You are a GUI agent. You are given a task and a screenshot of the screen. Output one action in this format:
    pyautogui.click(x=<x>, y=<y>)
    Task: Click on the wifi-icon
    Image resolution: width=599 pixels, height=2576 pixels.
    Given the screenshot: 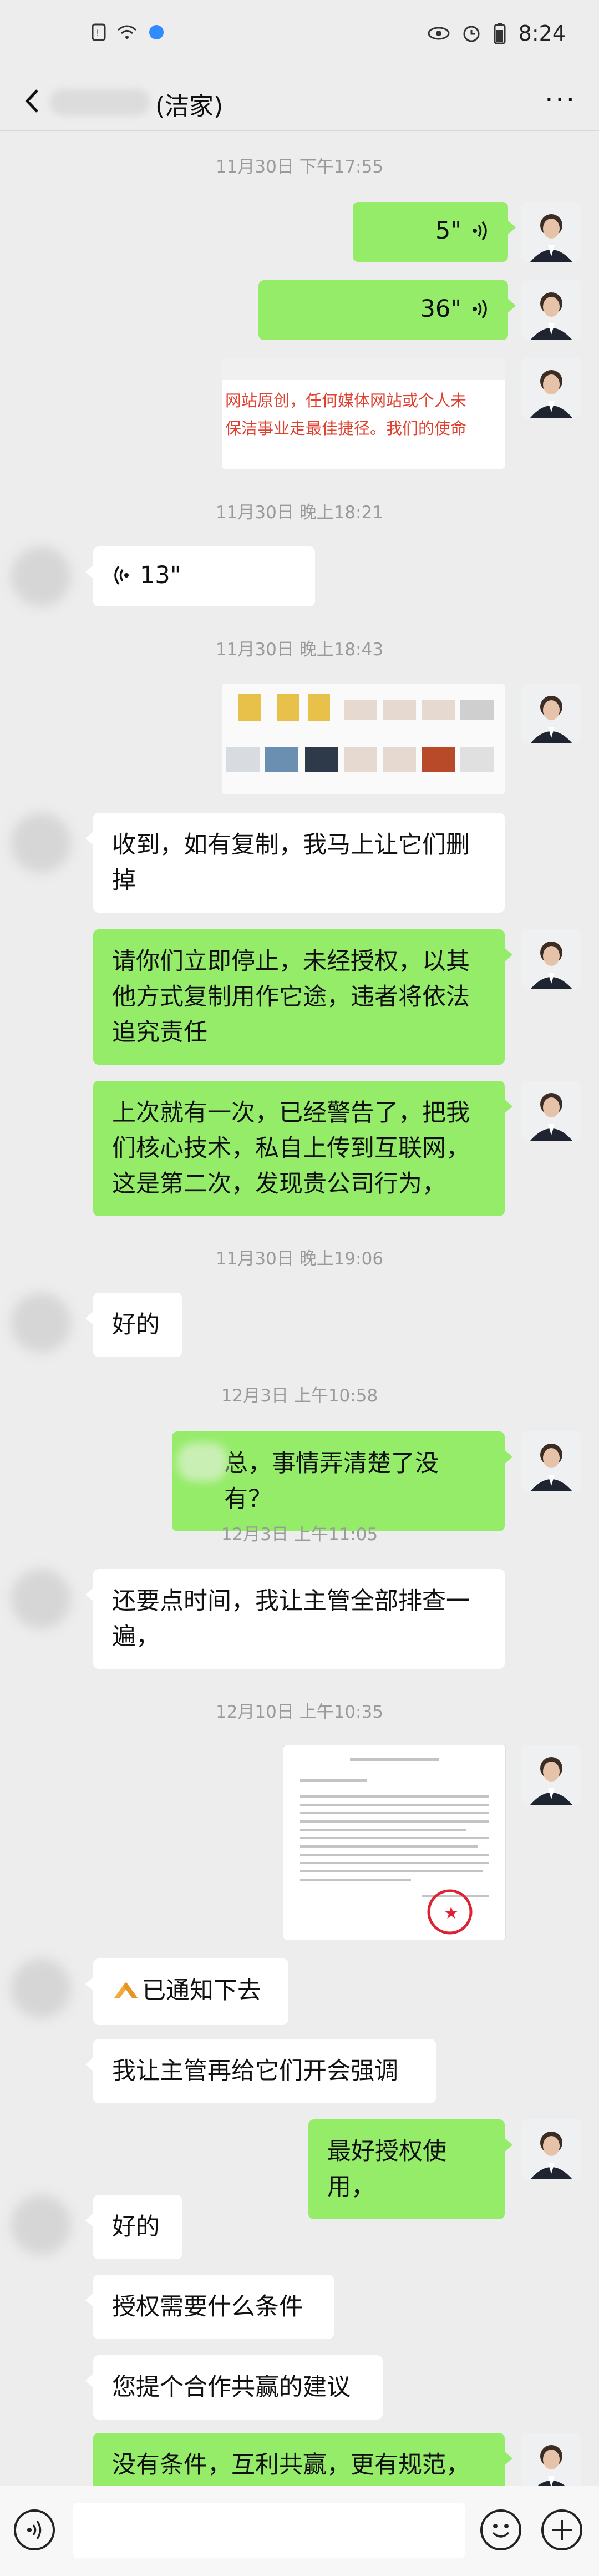 What is the action you would take?
    pyautogui.click(x=127, y=32)
    